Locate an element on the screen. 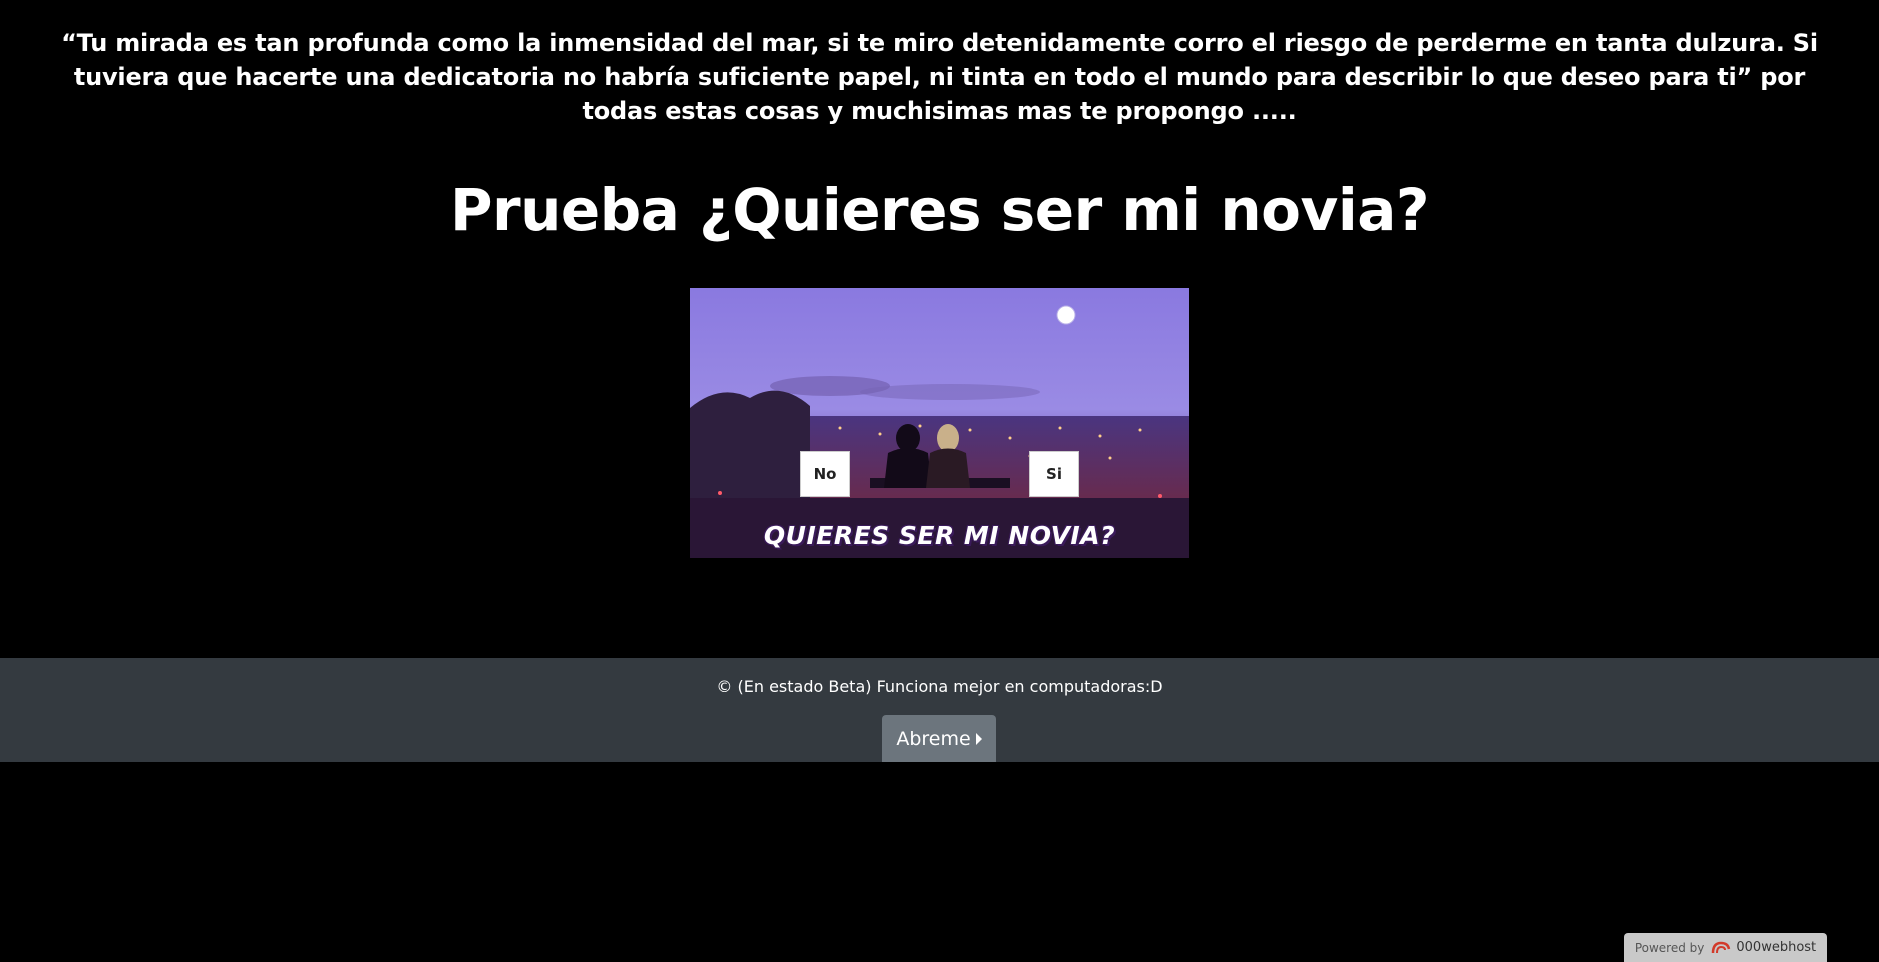 This screenshot has height=962, width=1879. night-city-scene is located at coordinates (939, 423).